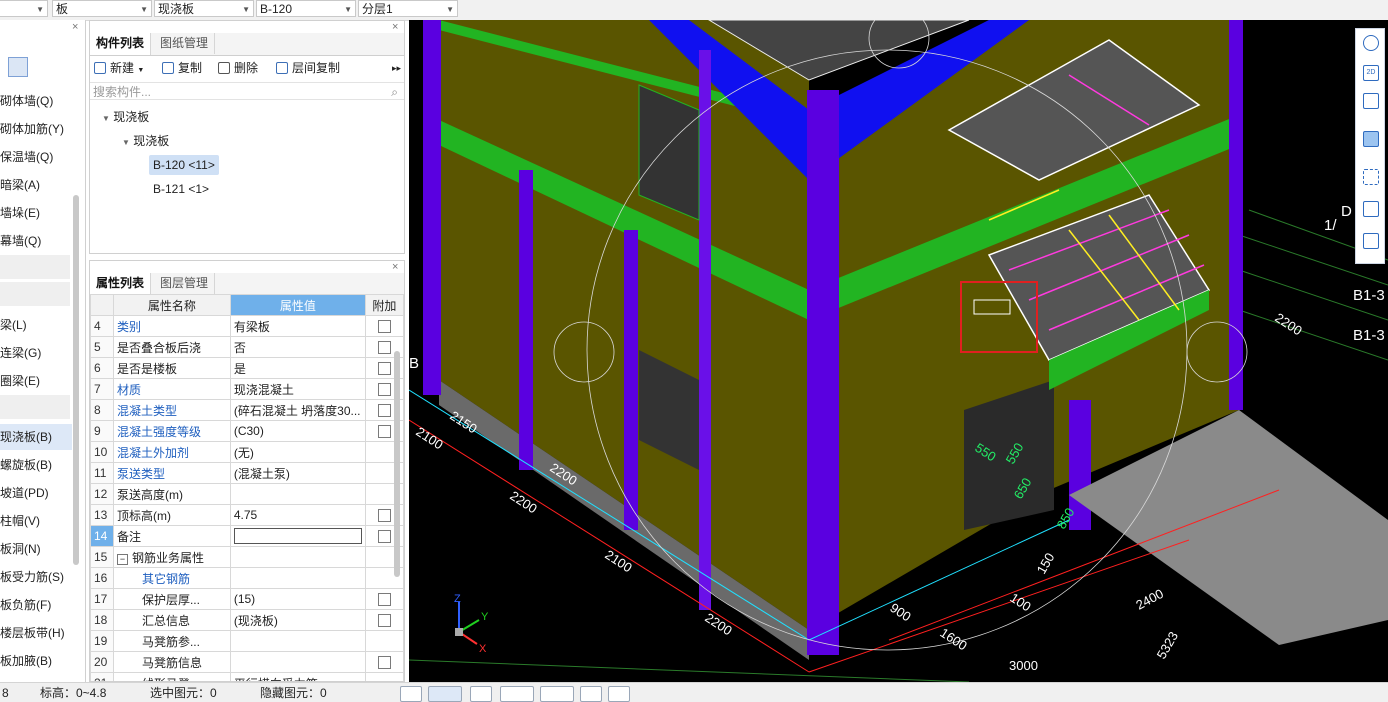 Image resolution: width=1388 pixels, height=702 pixels. I want to click on property-value: 平行横向受力筋, so click(297, 676).